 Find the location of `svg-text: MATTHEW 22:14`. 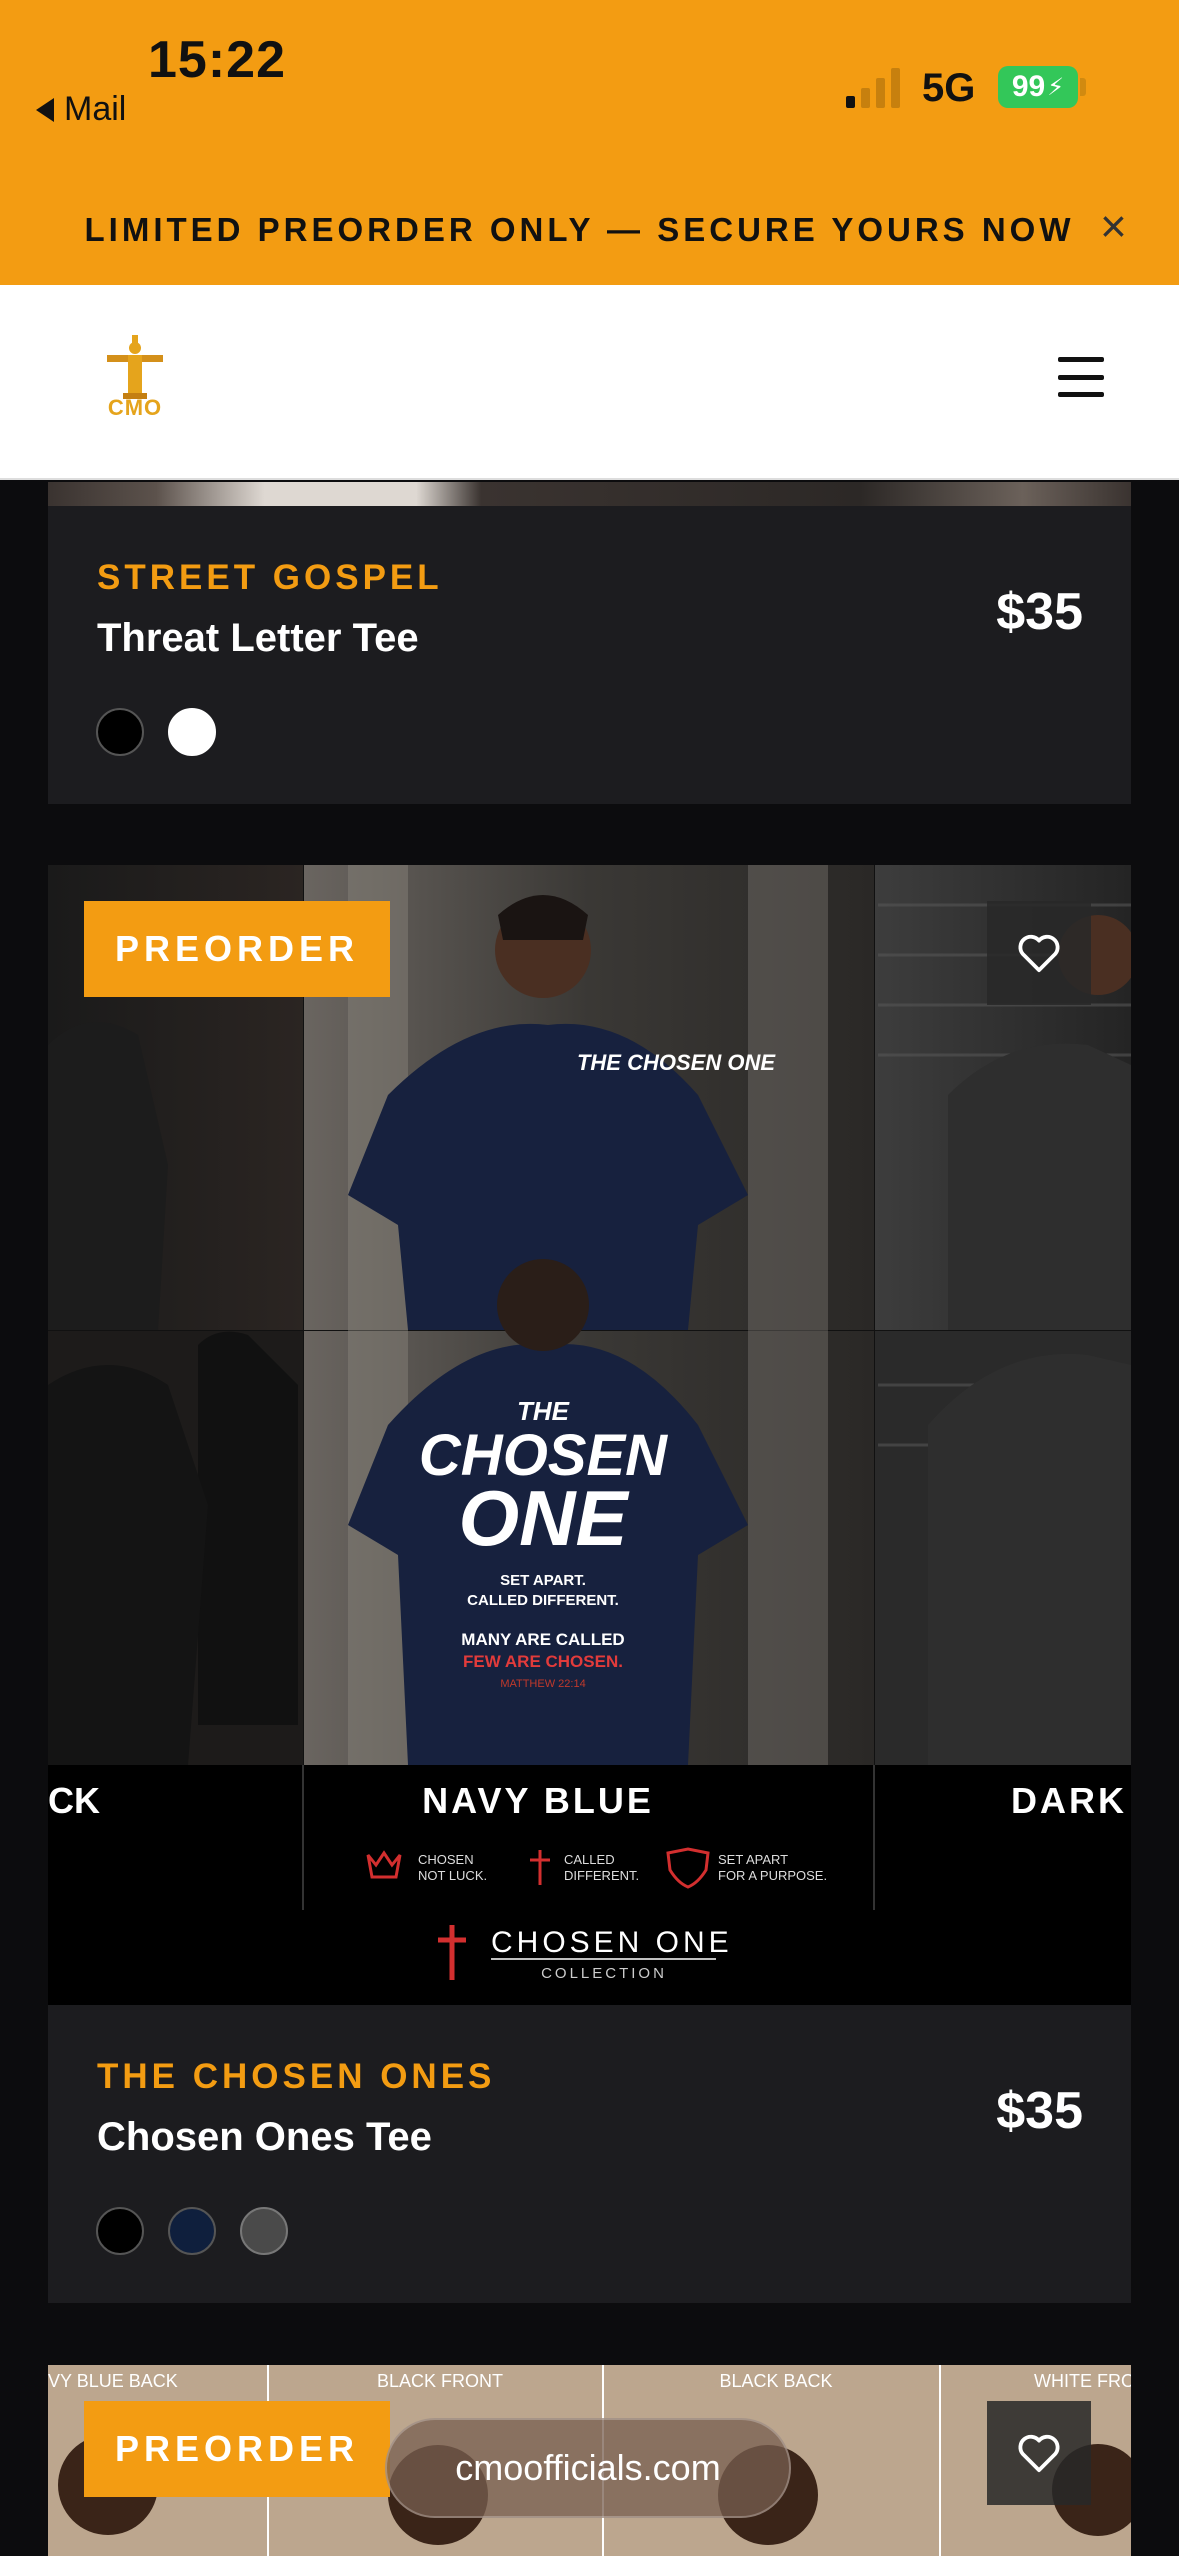

svg-text: MATTHEW 22:14 is located at coordinates (542, 1684).